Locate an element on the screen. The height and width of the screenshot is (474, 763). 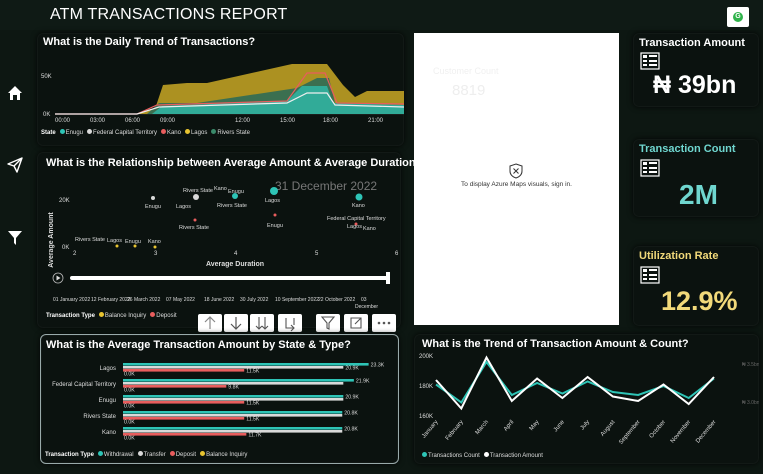
filter-icon is located at coordinates (15, 238).